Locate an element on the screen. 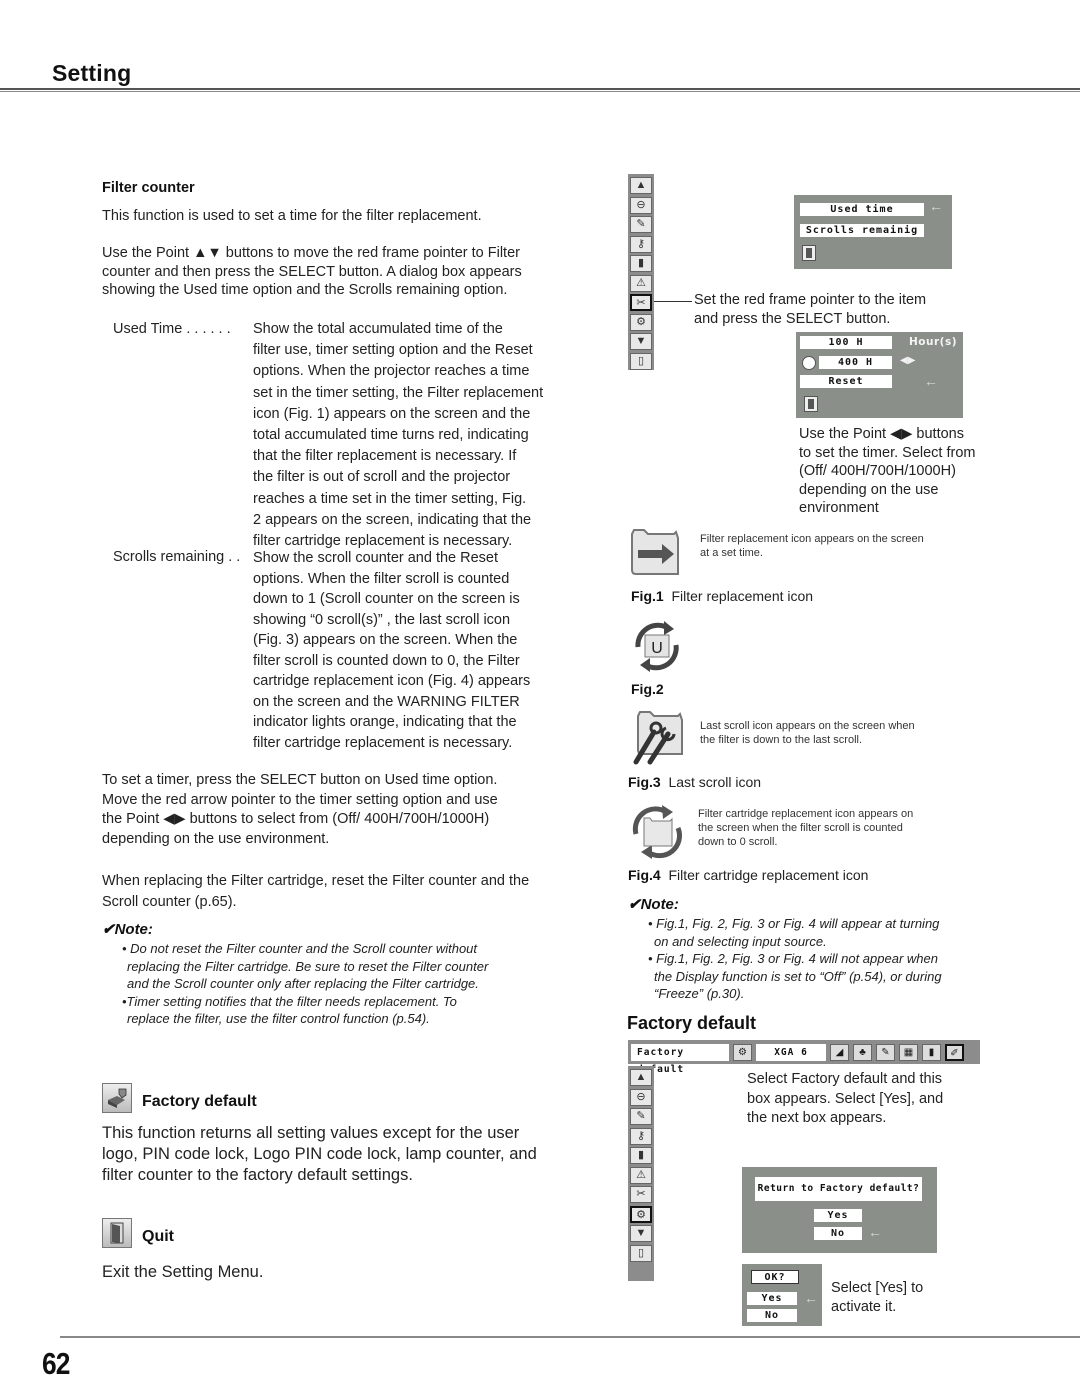  filter-replacement-icon is located at coordinates (655, 553).